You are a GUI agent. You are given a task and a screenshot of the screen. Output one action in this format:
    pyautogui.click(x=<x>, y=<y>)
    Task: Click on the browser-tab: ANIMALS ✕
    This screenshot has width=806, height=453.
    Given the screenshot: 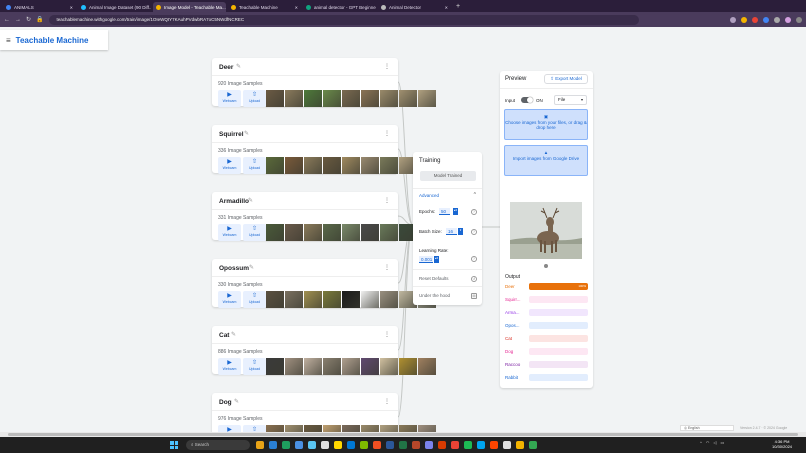 What is the action you would take?
    pyautogui.click(x=39, y=7)
    